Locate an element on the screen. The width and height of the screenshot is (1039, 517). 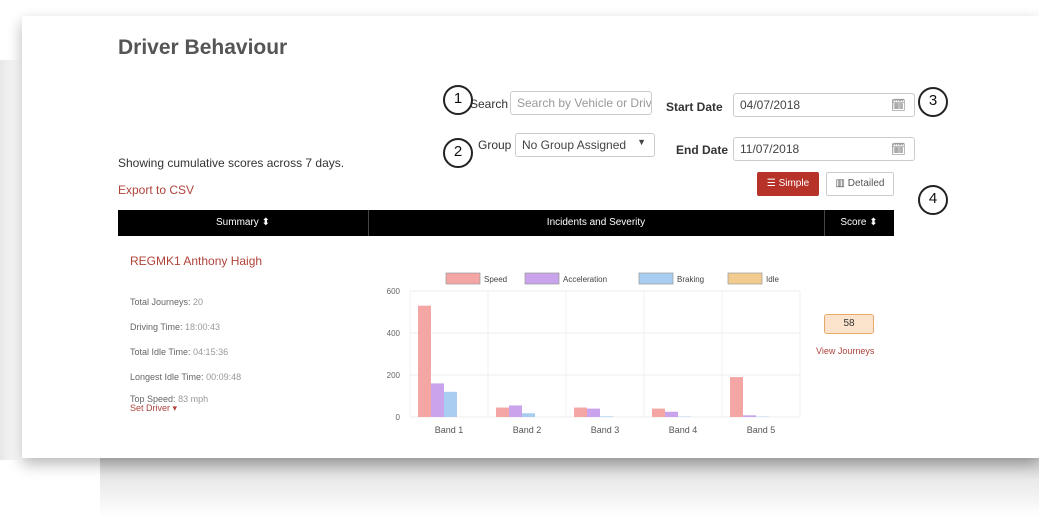
legend-label: Acceleration is located at coordinates (585, 279).